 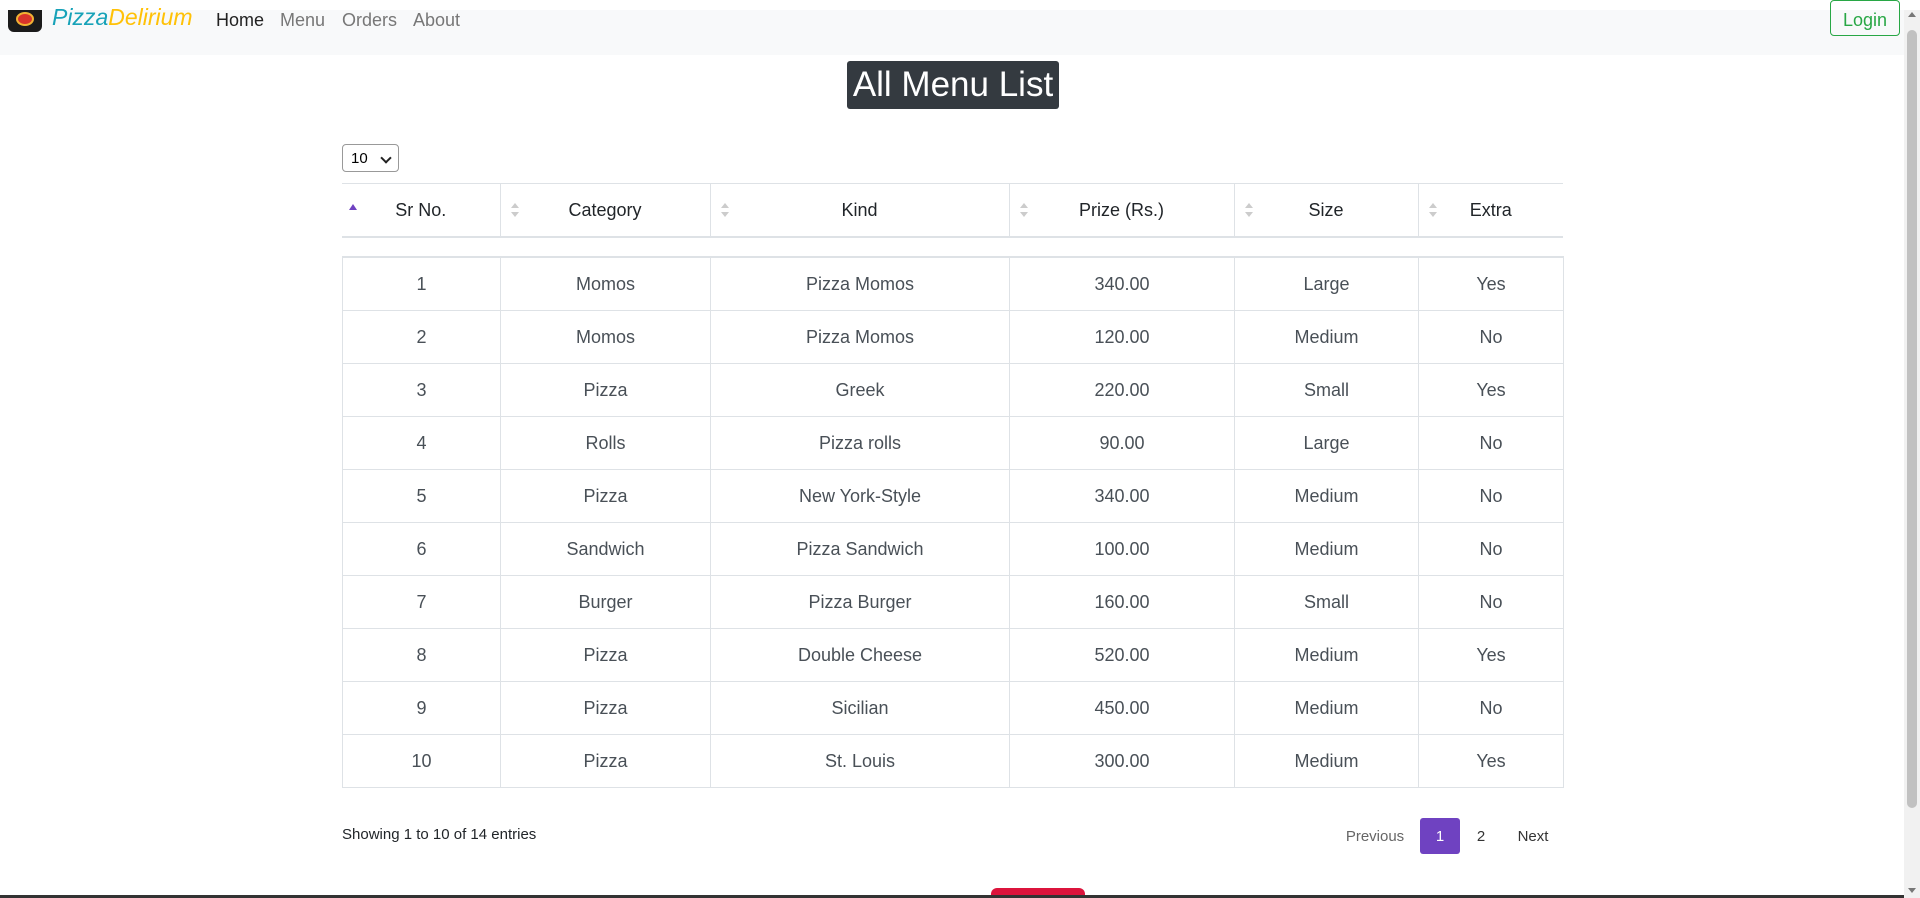 What do you see at coordinates (421, 283) in the screenshot?
I see `cell-sr-no: 1` at bounding box center [421, 283].